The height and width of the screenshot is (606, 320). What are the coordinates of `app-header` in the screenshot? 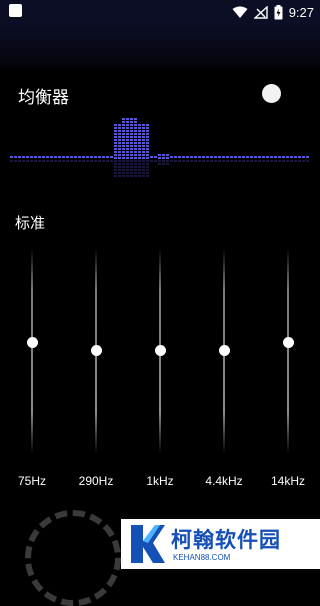 It's located at (160, 47).